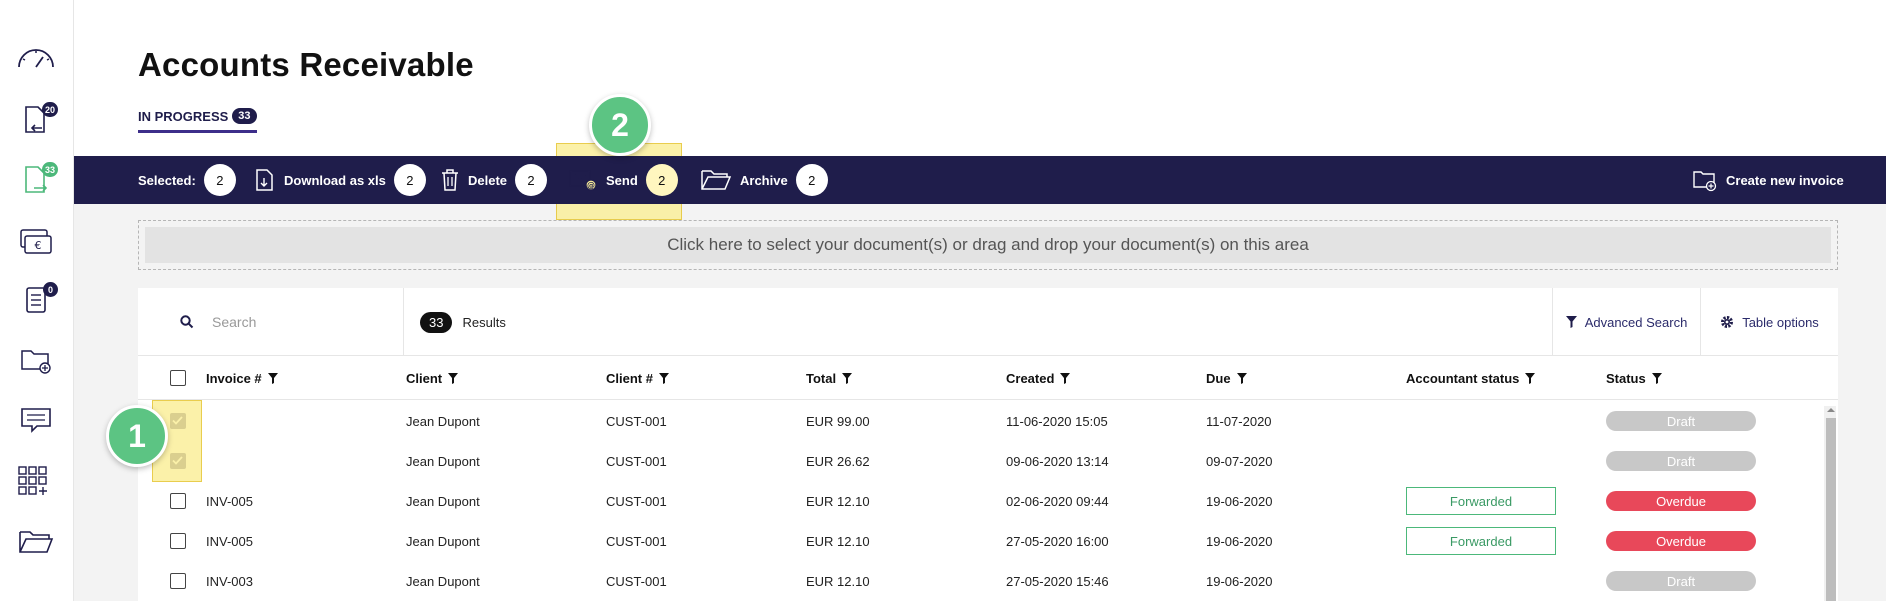 The image size is (1886, 601). What do you see at coordinates (821, 378) in the screenshot?
I see `column-label: Total` at bounding box center [821, 378].